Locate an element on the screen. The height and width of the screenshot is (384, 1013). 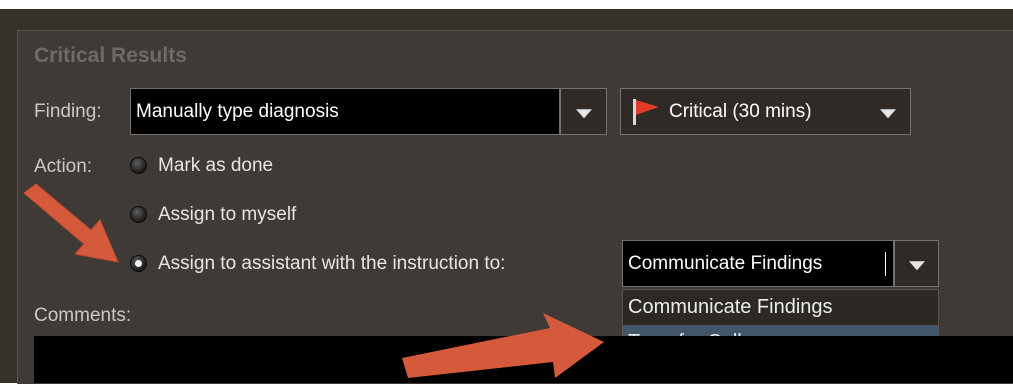
menu-item-communicate-findings: Communicate Findings is located at coordinates (780, 307).